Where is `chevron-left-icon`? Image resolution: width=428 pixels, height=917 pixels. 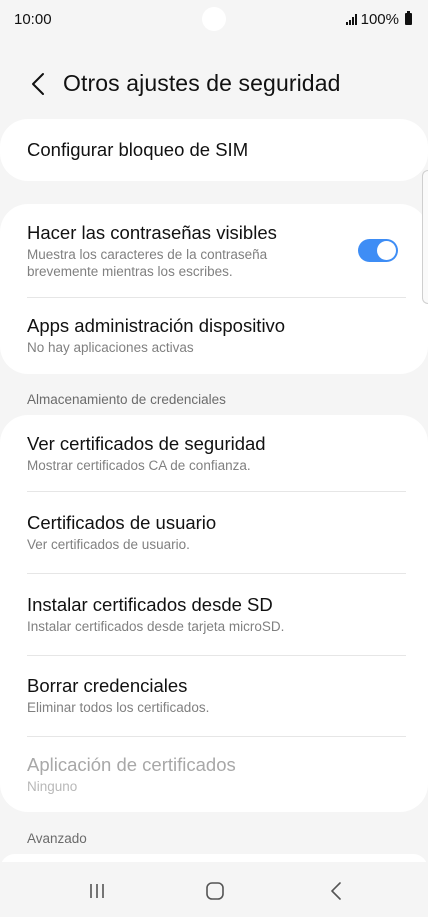
chevron-left-icon is located at coordinates (38, 84).